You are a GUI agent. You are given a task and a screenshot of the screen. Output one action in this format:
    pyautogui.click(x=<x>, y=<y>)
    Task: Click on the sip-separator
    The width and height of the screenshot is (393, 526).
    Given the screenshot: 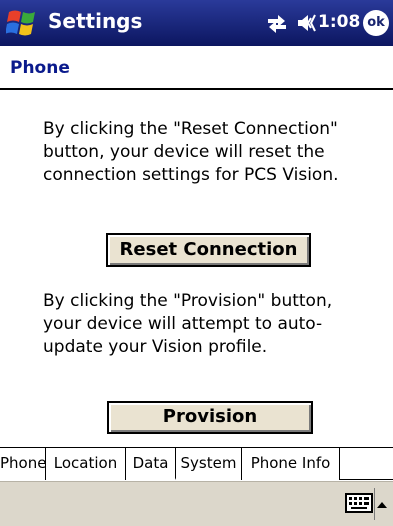 What is the action you would take?
    pyautogui.click(x=374, y=504)
    